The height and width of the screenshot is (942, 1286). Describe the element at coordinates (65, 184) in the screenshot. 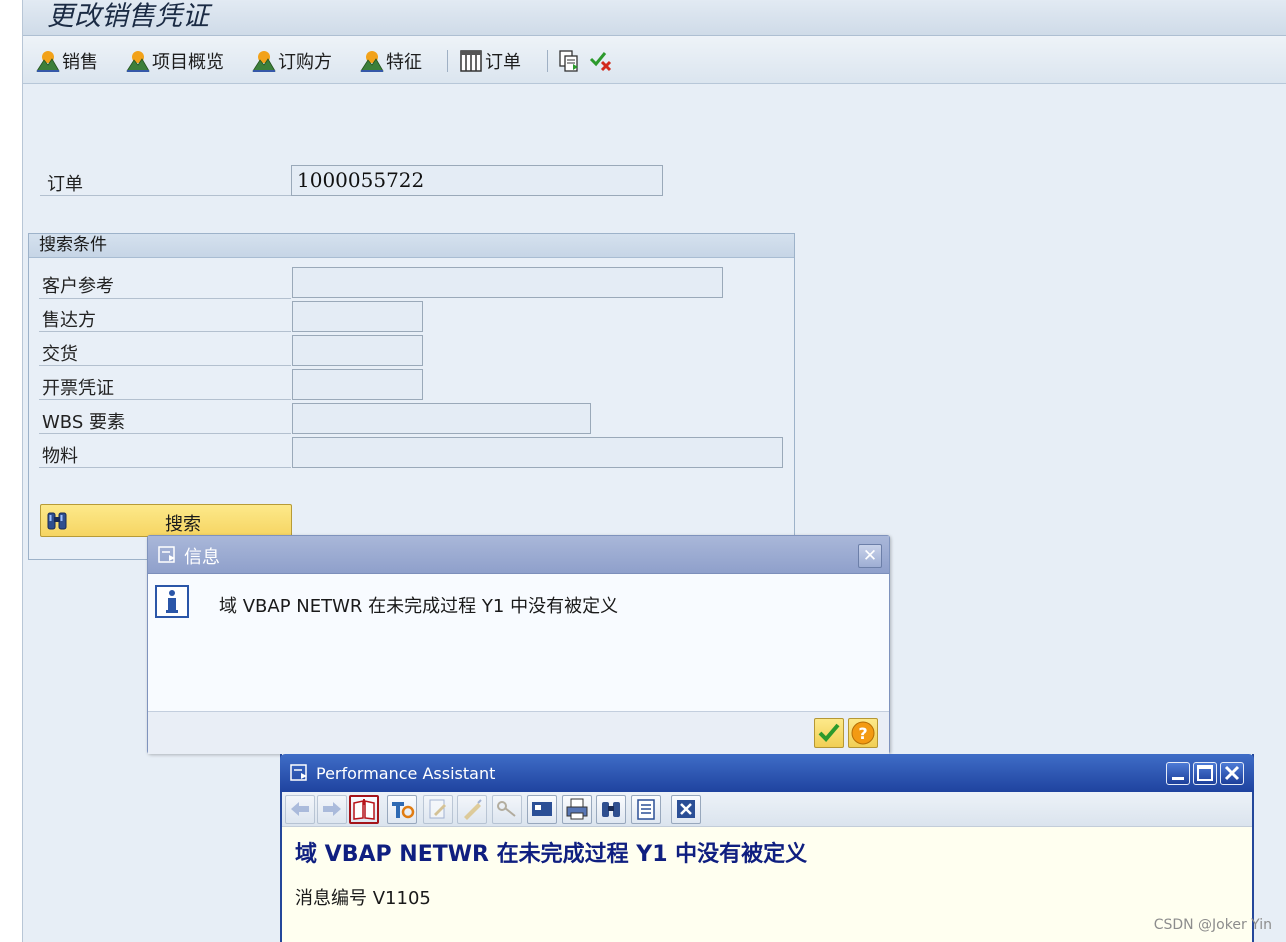

I see `order-field-label: 订单` at that location.